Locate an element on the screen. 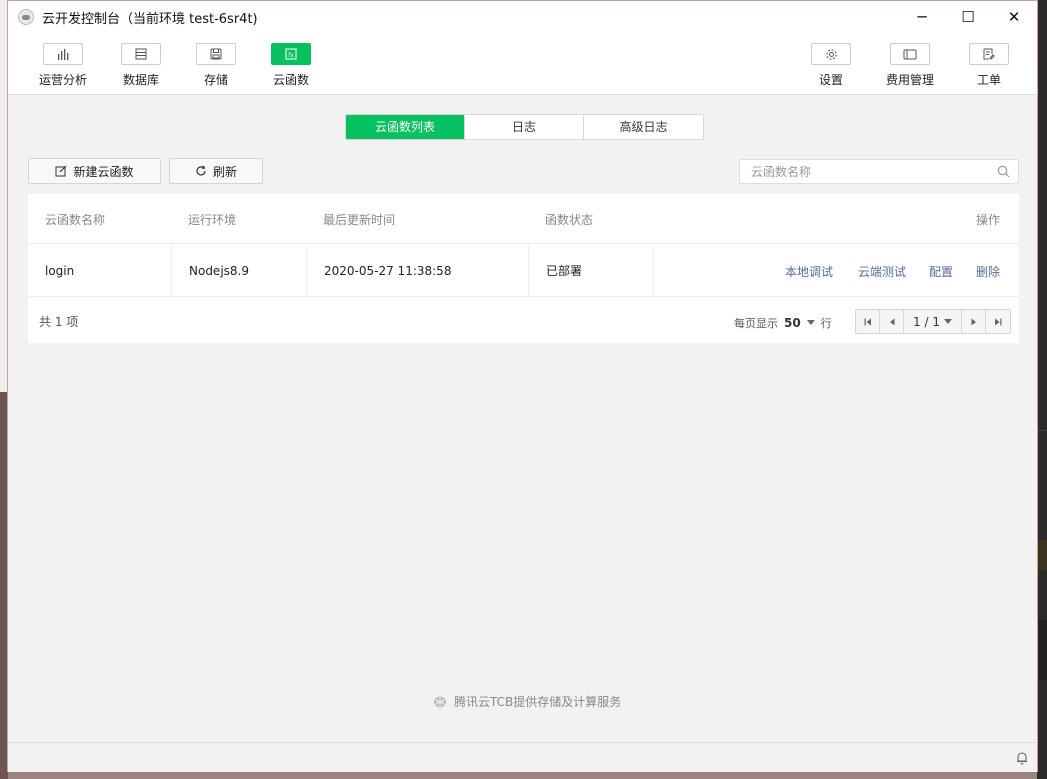 This screenshot has height=779, width=1047. toolbar-cloud-function: fx 云函数 is located at coordinates (291, 65).